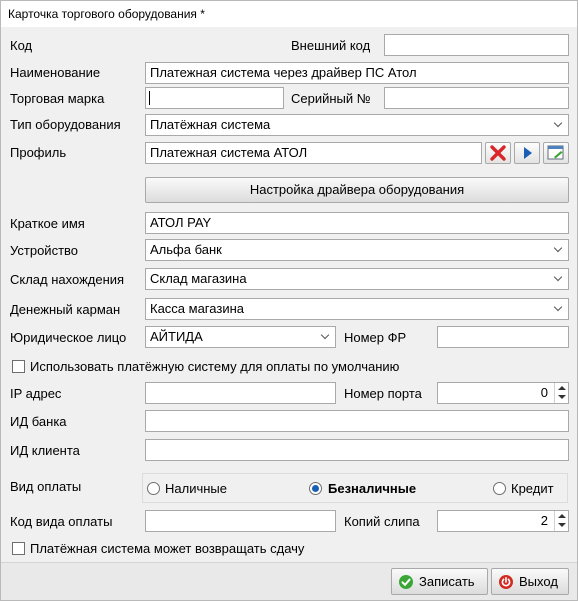 The height and width of the screenshot is (601, 578). What do you see at coordinates (331, 45) in the screenshot?
I see `external-code-label: Внешний код` at bounding box center [331, 45].